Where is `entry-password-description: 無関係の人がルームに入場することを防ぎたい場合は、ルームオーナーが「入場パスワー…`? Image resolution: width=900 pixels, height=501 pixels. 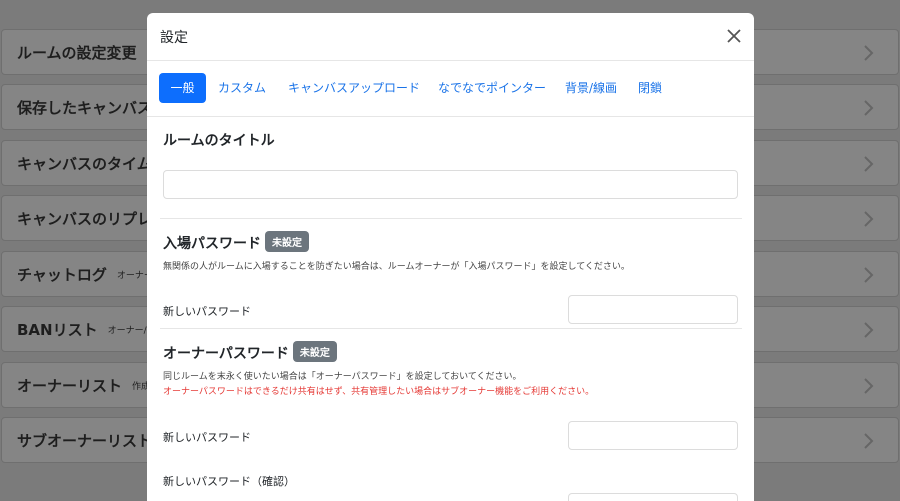 entry-password-description: 無関係の人がルームに入場することを防ぎたい場合は、ルームオーナーが「入場パスワー… is located at coordinates (396, 267).